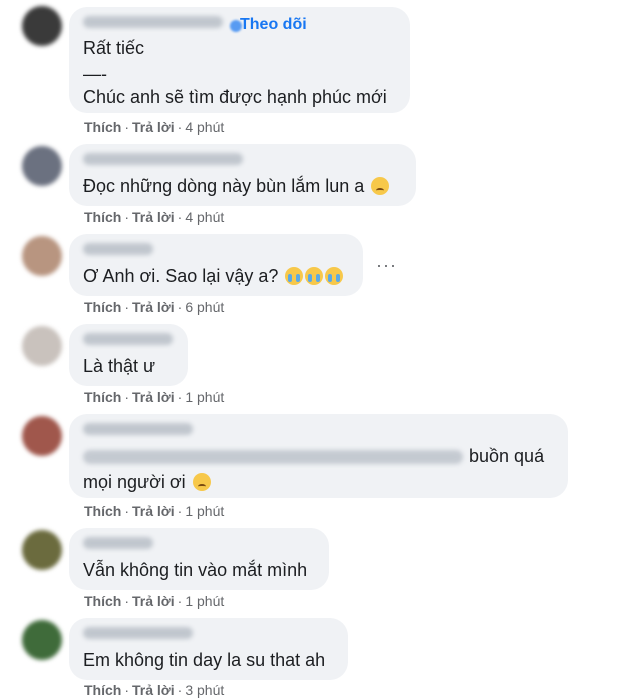 The image size is (620, 698). What do you see at coordinates (213, 276) in the screenshot?
I see `comment-text-line: Ơ Anh ơi. Sao lại vậy a?` at bounding box center [213, 276].